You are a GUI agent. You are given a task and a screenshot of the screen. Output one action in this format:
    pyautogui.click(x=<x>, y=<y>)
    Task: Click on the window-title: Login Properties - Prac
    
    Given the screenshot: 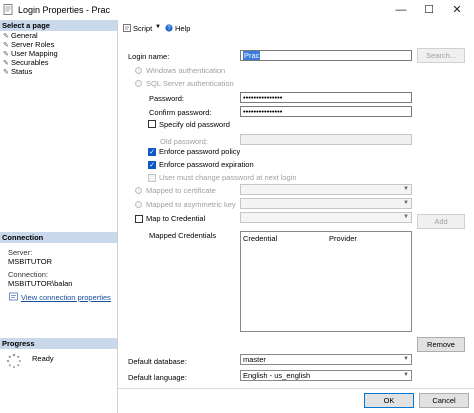 What is the action you would take?
    pyautogui.click(x=64, y=10)
    